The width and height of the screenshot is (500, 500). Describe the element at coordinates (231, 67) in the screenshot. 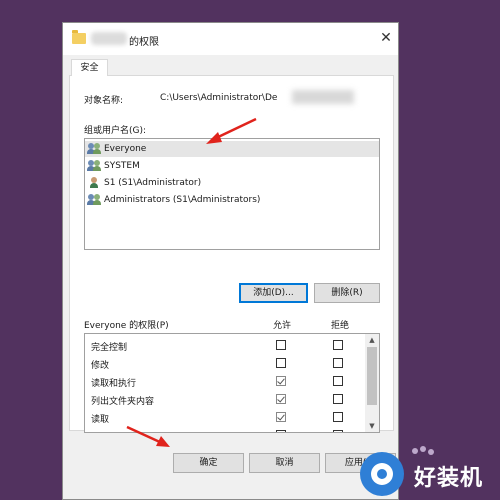

I see `tab-strip: 安全` at that location.